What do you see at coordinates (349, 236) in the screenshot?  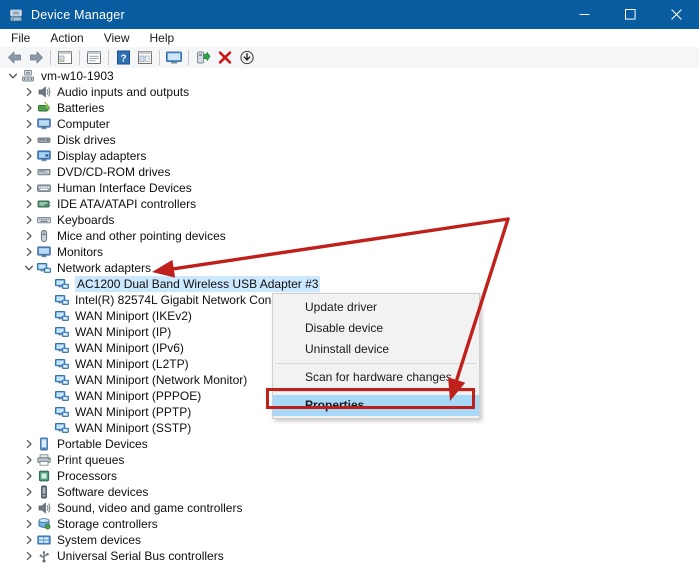 I see `tree-item: Mice and other pointing devices` at bounding box center [349, 236].